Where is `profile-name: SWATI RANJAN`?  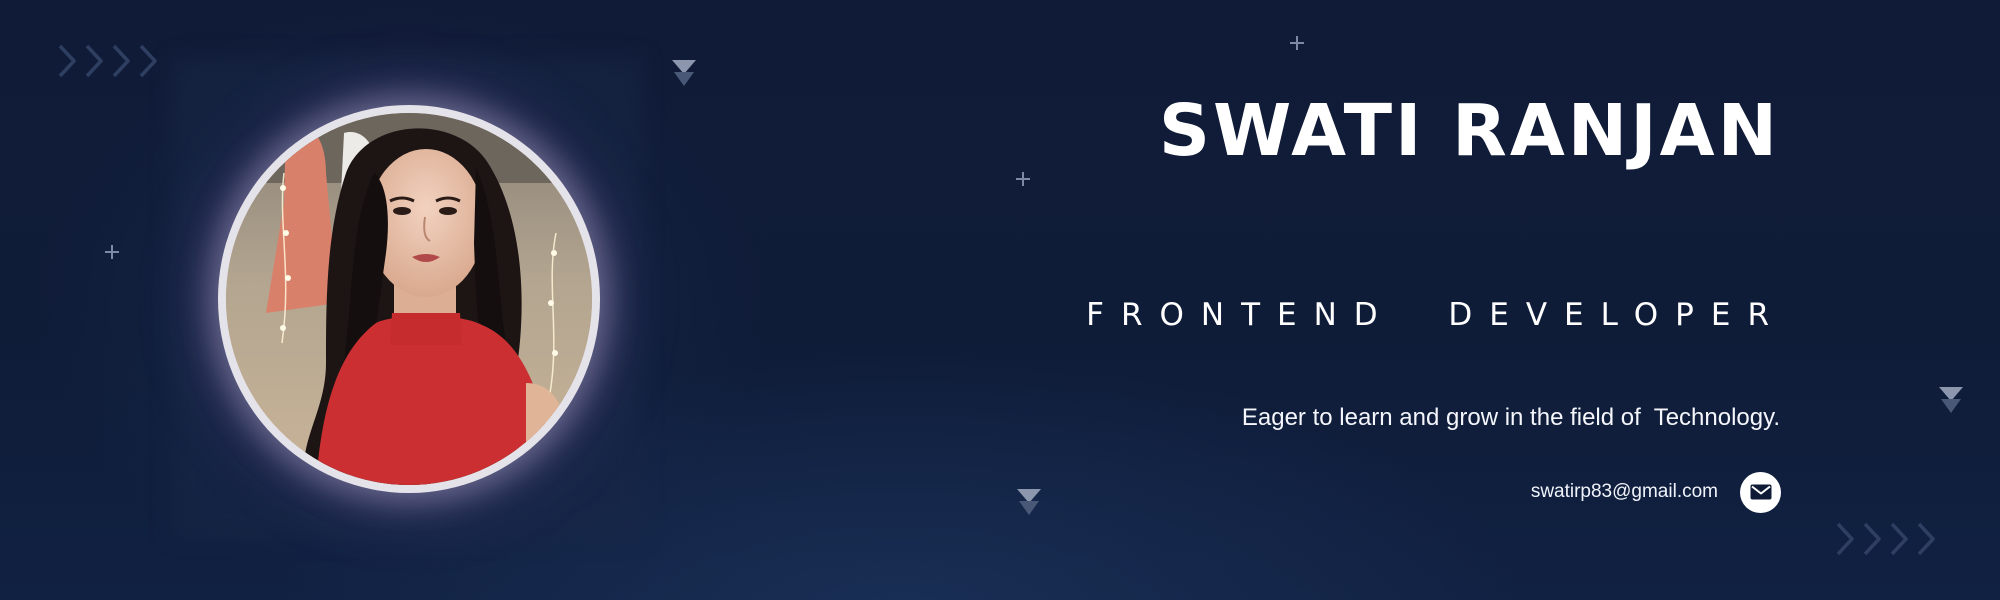
profile-name: SWATI RANJAN is located at coordinates (1469, 130).